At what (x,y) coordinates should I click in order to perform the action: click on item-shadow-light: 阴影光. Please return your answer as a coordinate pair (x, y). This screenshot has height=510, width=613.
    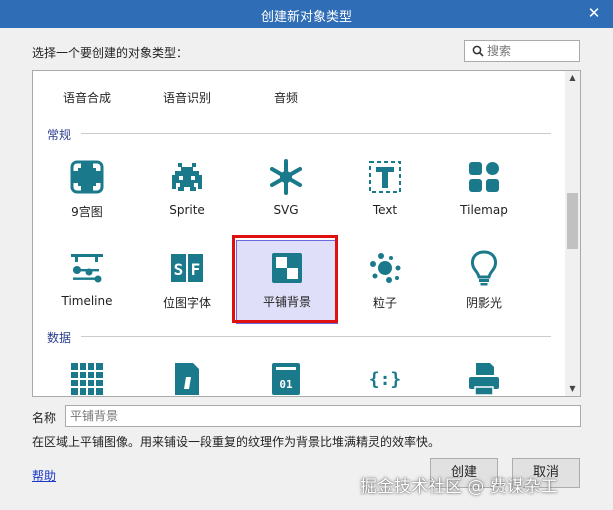
    Looking at the image, I should click on (484, 293).